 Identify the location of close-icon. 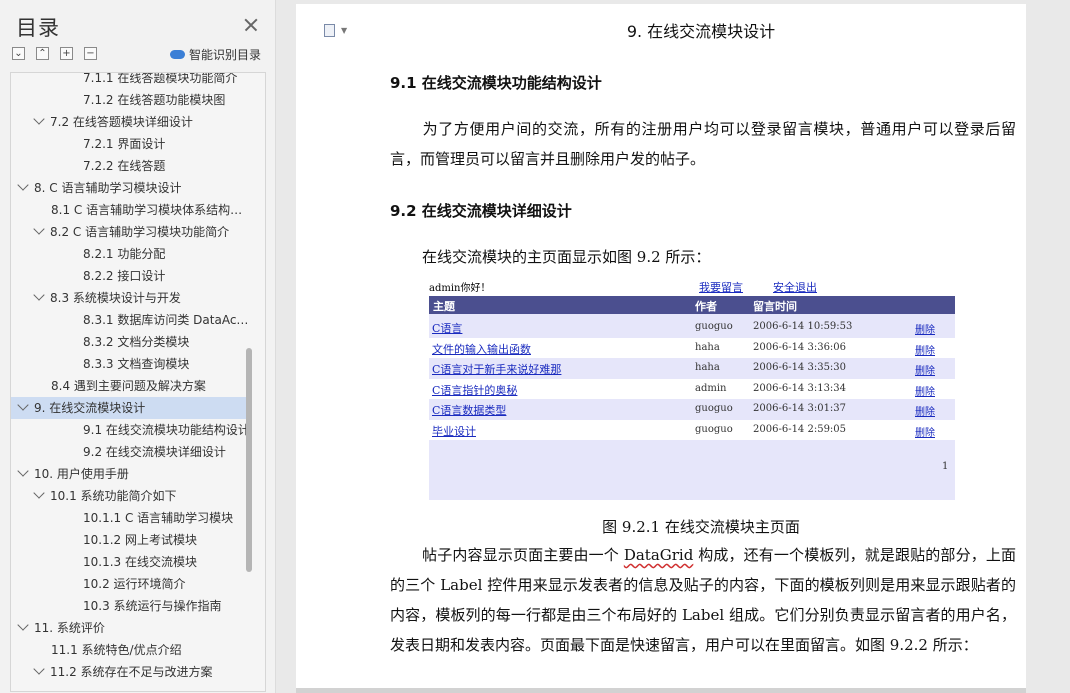
(251, 25).